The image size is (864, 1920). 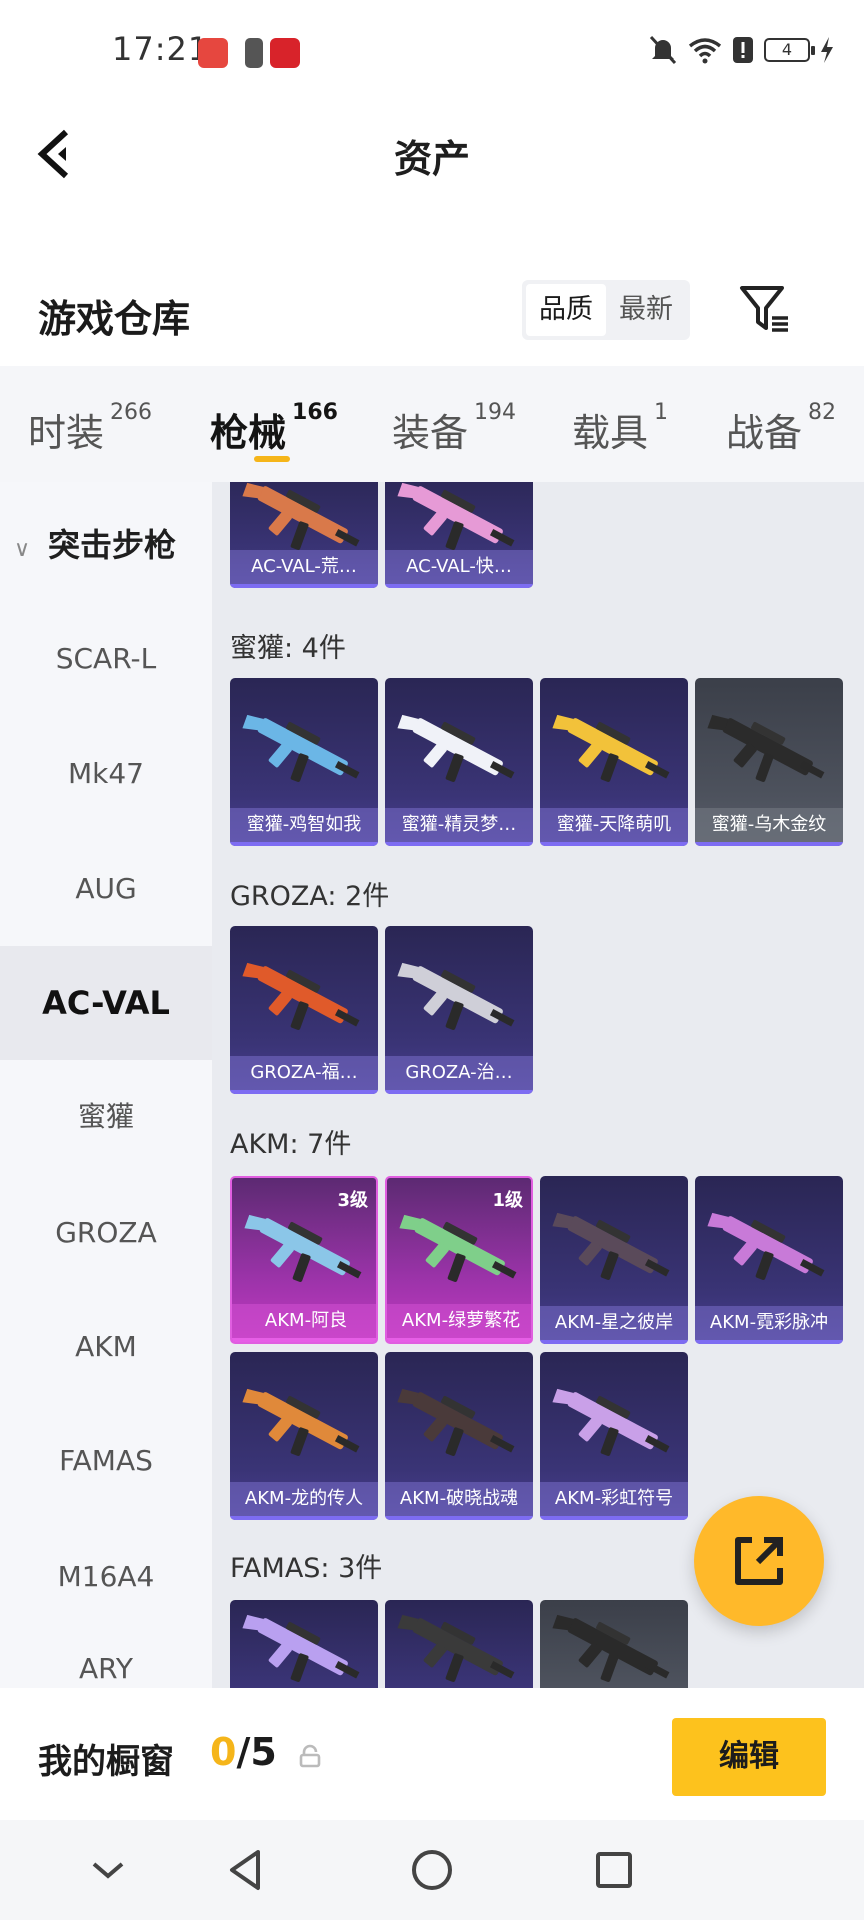 I want to click on group-label-akm: AKM: 7件, so click(x=291, y=1144).